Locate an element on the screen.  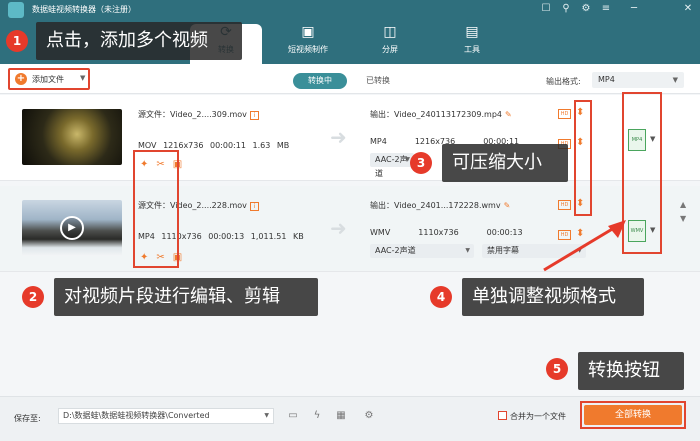
source-file-info: MOV 1216x736 00:00:11 1.63 MB is located at coordinates (214, 145).